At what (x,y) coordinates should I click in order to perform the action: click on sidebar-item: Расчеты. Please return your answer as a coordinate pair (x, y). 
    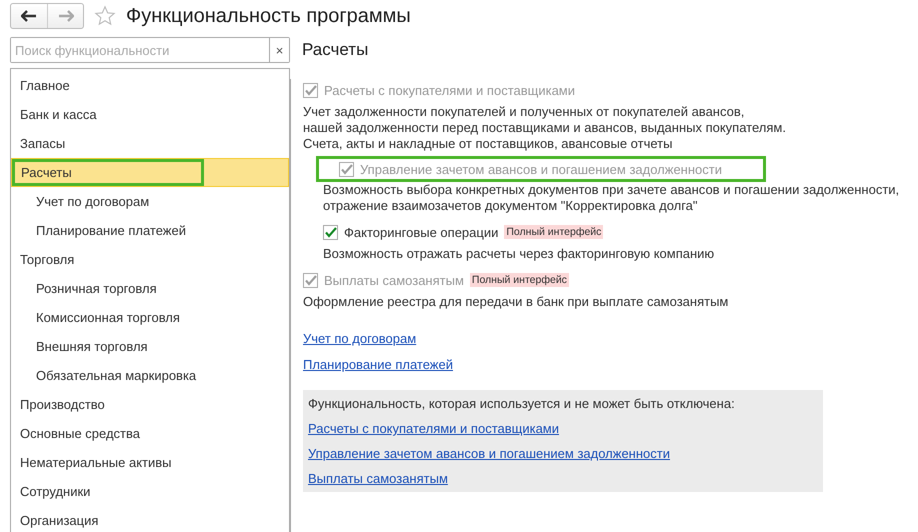
    Looking at the image, I should click on (150, 172).